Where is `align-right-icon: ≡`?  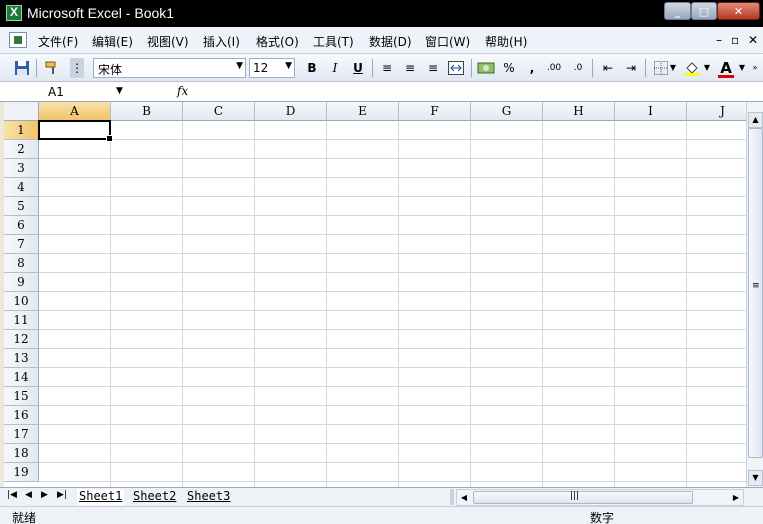 align-right-icon: ≡ is located at coordinates (433, 68).